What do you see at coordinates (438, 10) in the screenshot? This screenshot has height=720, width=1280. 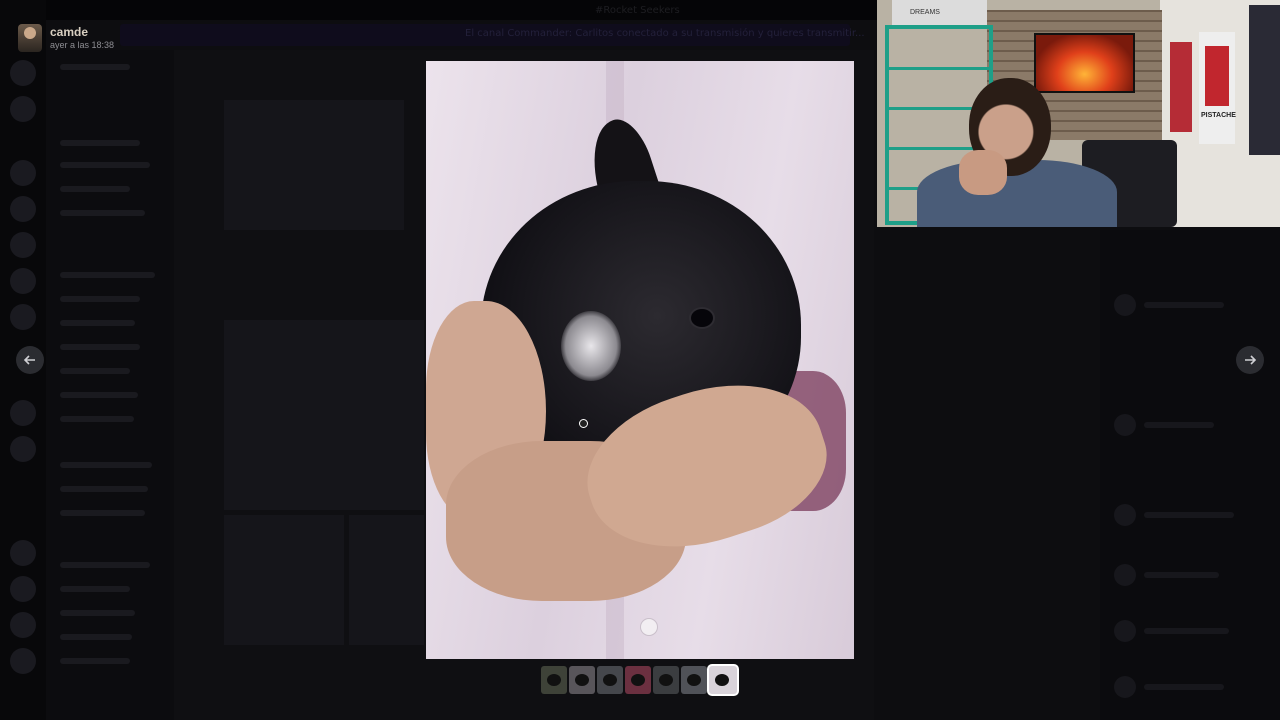 I see `title-bar: #Rocket Seekers` at bounding box center [438, 10].